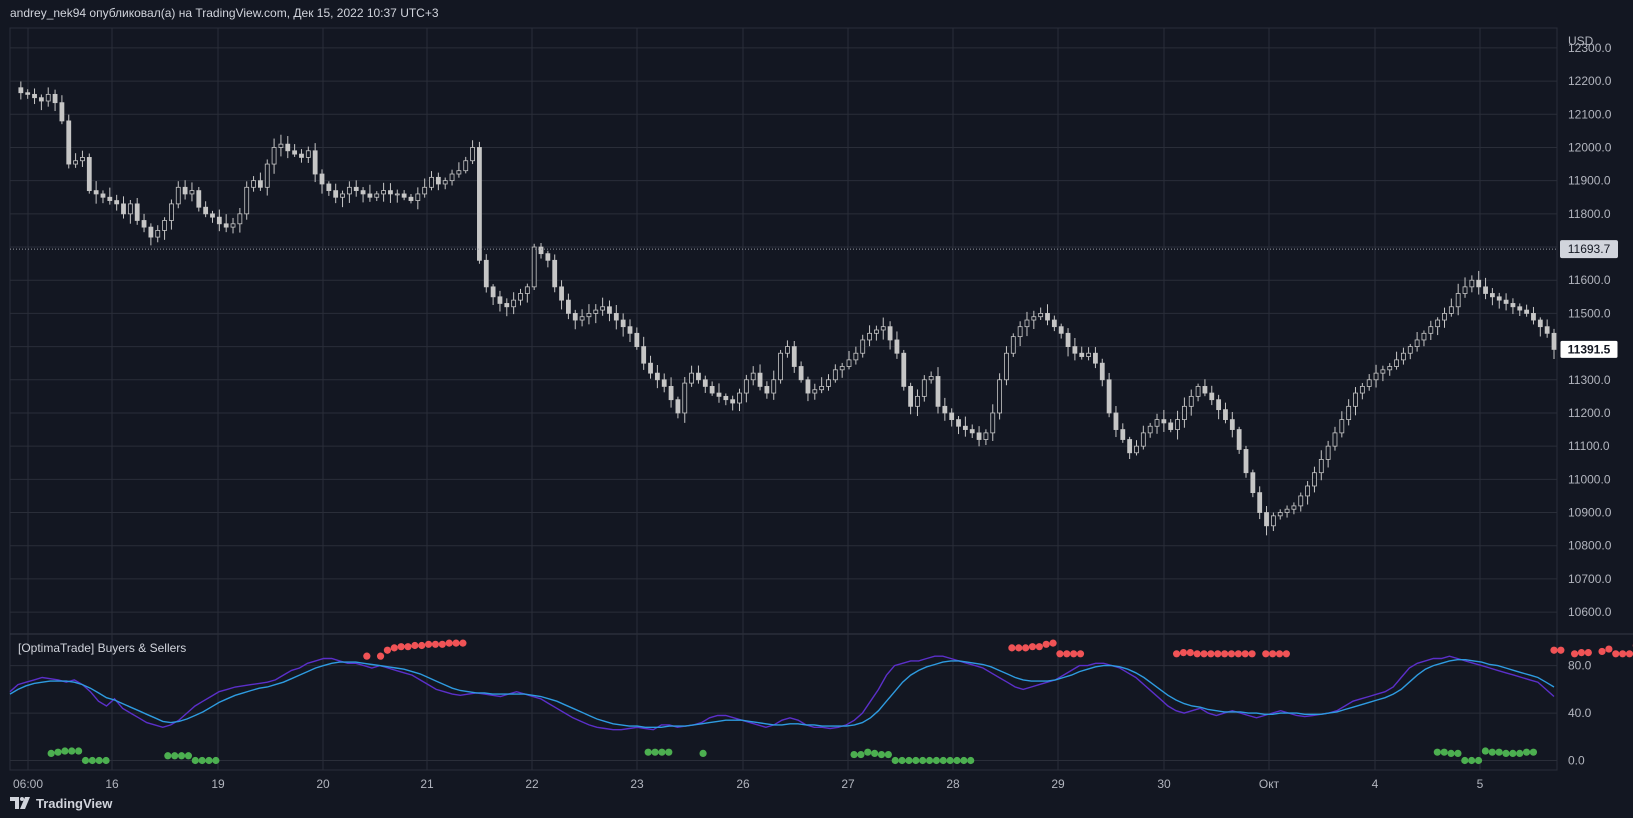  What do you see at coordinates (1589, 446) in the screenshot?
I see `y-tick-label: 11100.0` at bounding box center [1589, 446].